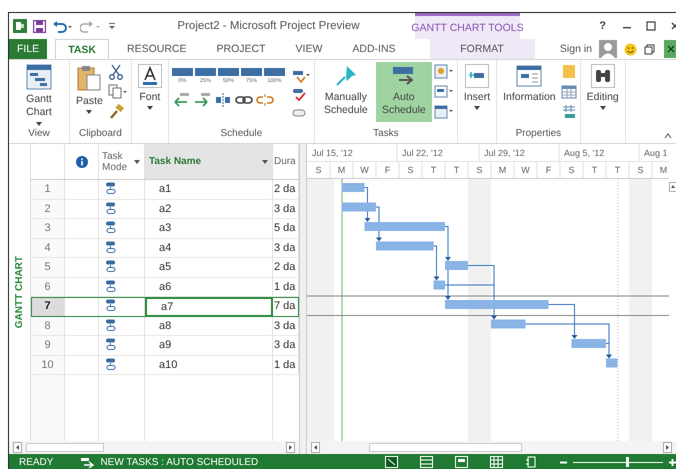  What do you see at coordinates (602, 26) in the screenshot?
I see `help-button: ?` at bounding box center [602, 26].